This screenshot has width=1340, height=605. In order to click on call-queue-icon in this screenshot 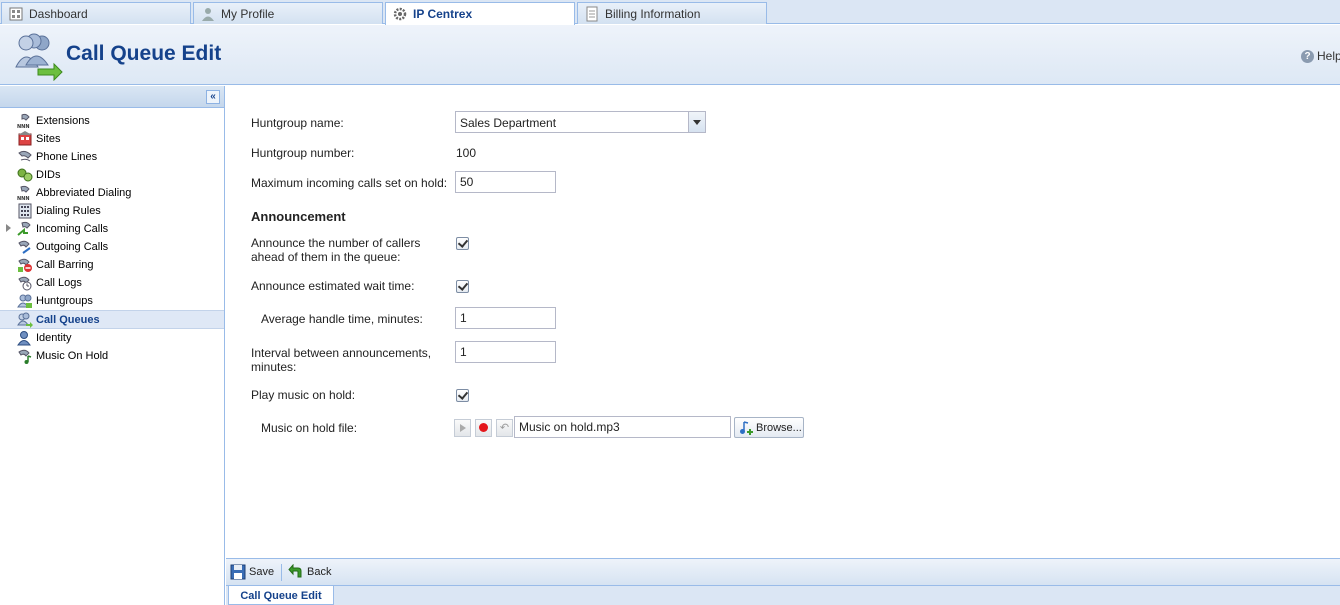, I will do `click(39, 57)`.